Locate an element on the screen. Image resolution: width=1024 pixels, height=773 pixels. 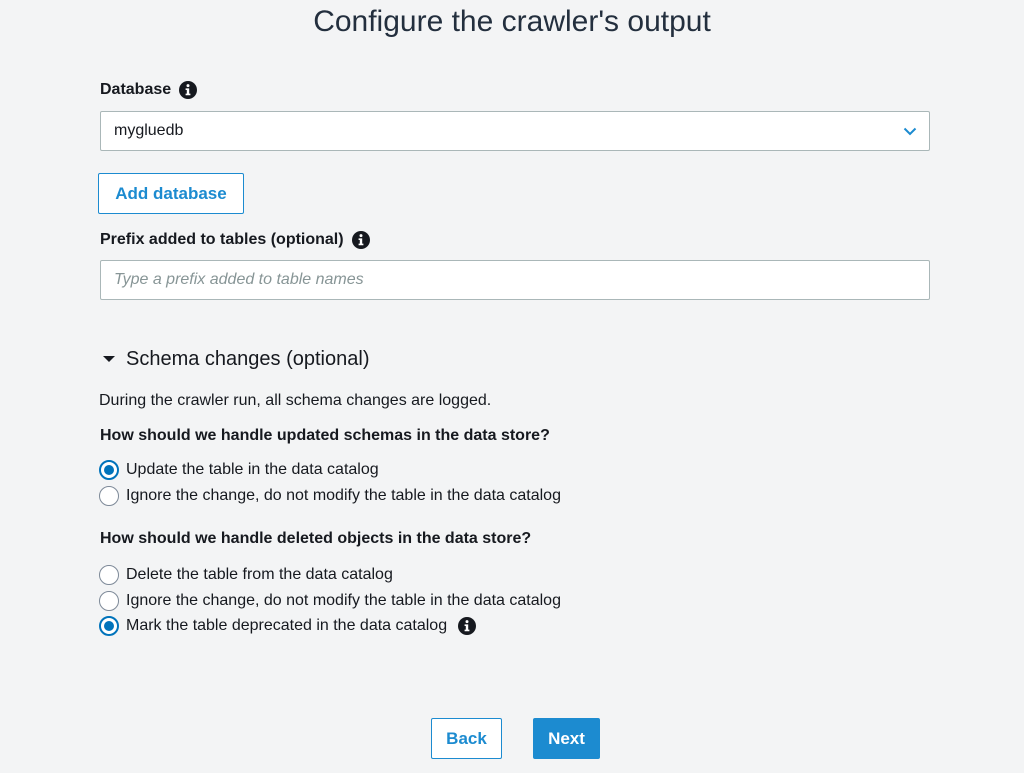
radio-label: Delete the table from the data catalog is located at coordinates (259, 574).